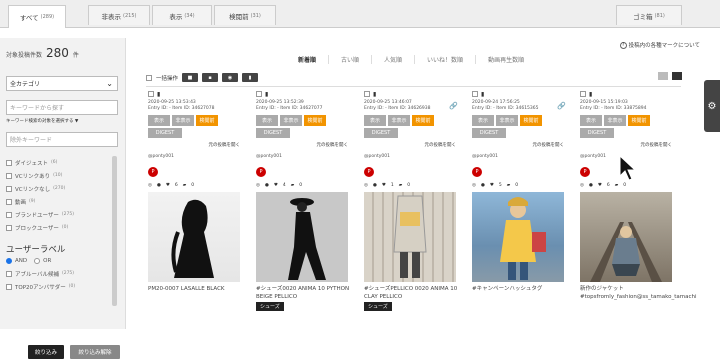  I want to click on user-label-count: (275), so click(68, 273).